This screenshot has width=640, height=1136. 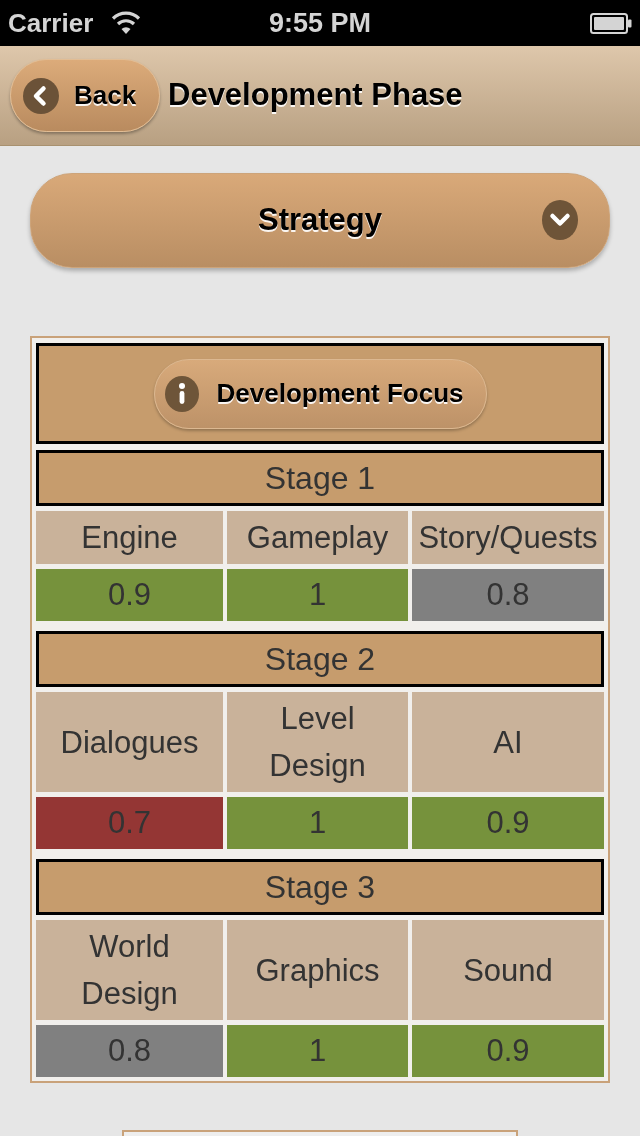 What do you see at coordinates (560, 220) in the screenshot?
I see `chevron-down-icon` at bounding box center [560, 220].